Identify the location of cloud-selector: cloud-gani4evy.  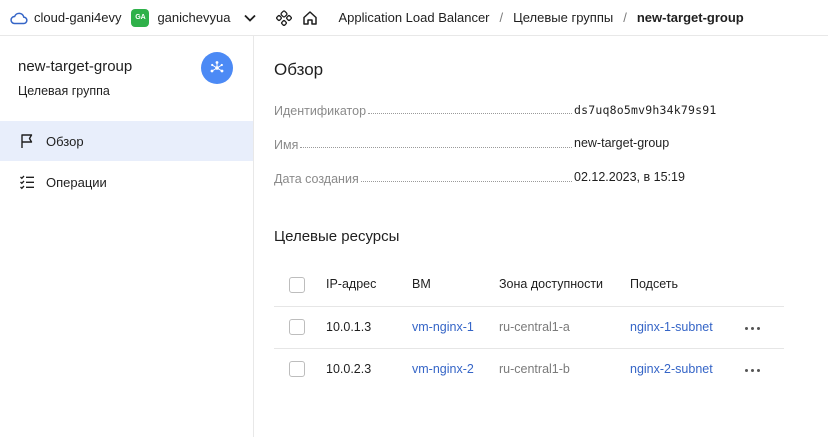
(65, 18).